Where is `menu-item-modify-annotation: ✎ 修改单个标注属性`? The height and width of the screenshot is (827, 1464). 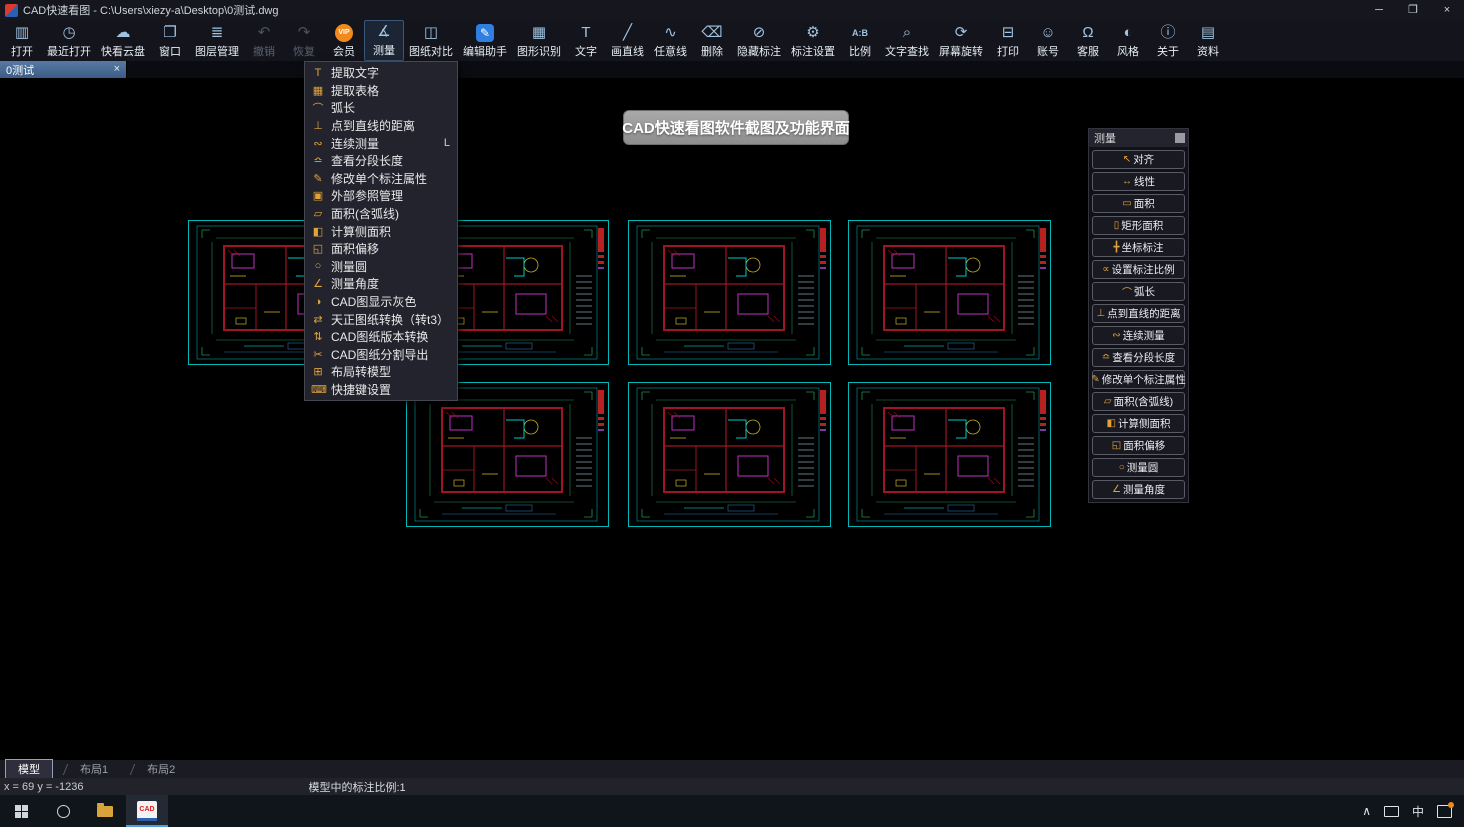
menu-item-modify-annotation: ✎ 修改单个标注属性 is located at coordinates (381, 179).